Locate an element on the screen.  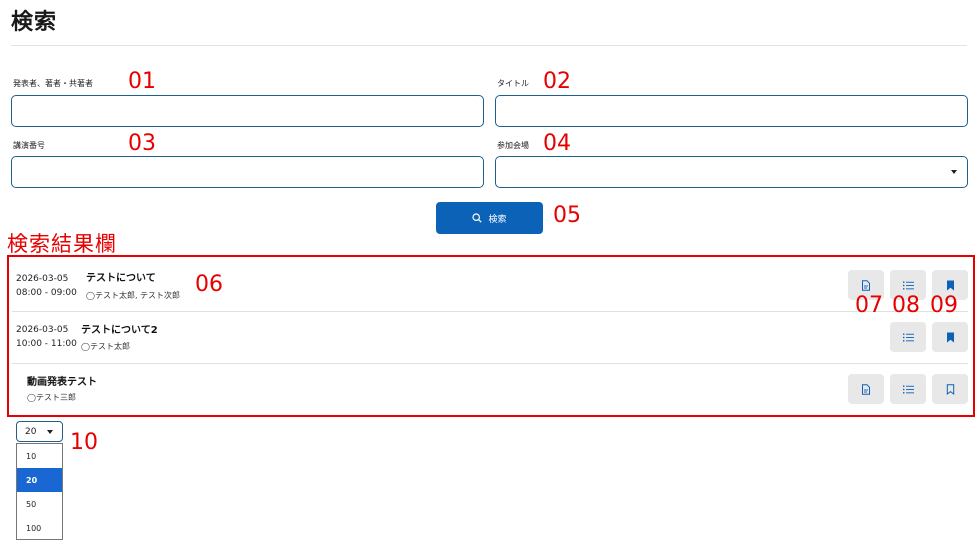
annotation-06: 06 is located at coordinates (209, 284).